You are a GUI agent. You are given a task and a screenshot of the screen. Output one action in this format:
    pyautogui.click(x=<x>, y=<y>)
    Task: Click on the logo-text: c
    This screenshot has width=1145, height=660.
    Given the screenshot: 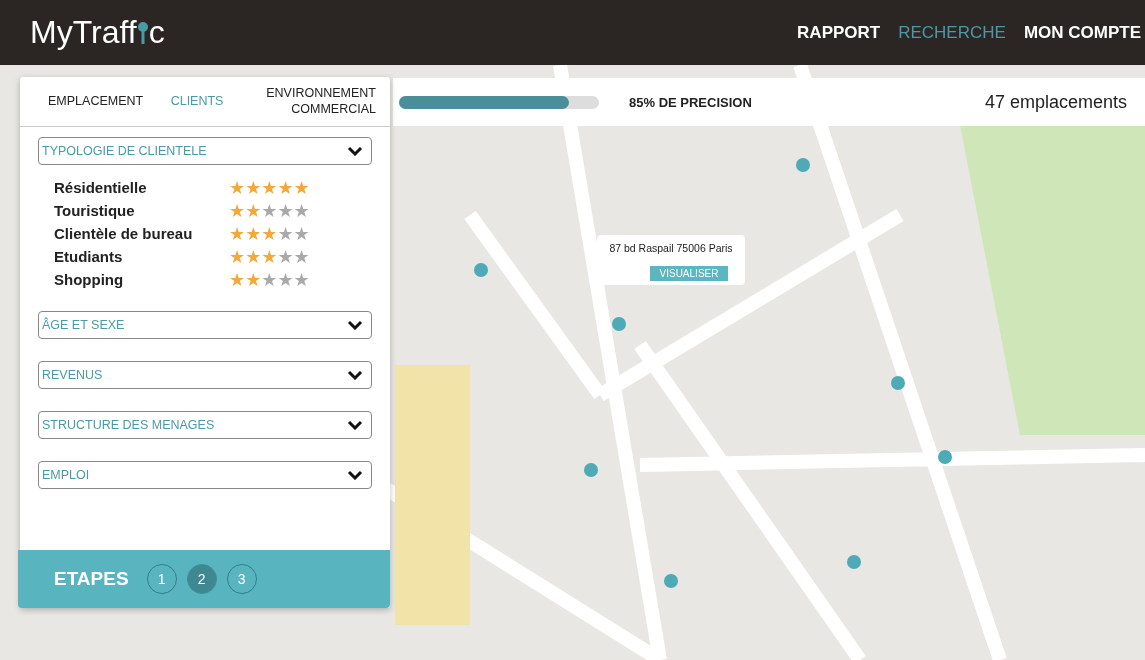 What is the action you would take?
    pyautogui.click(x=156, y=32)
    